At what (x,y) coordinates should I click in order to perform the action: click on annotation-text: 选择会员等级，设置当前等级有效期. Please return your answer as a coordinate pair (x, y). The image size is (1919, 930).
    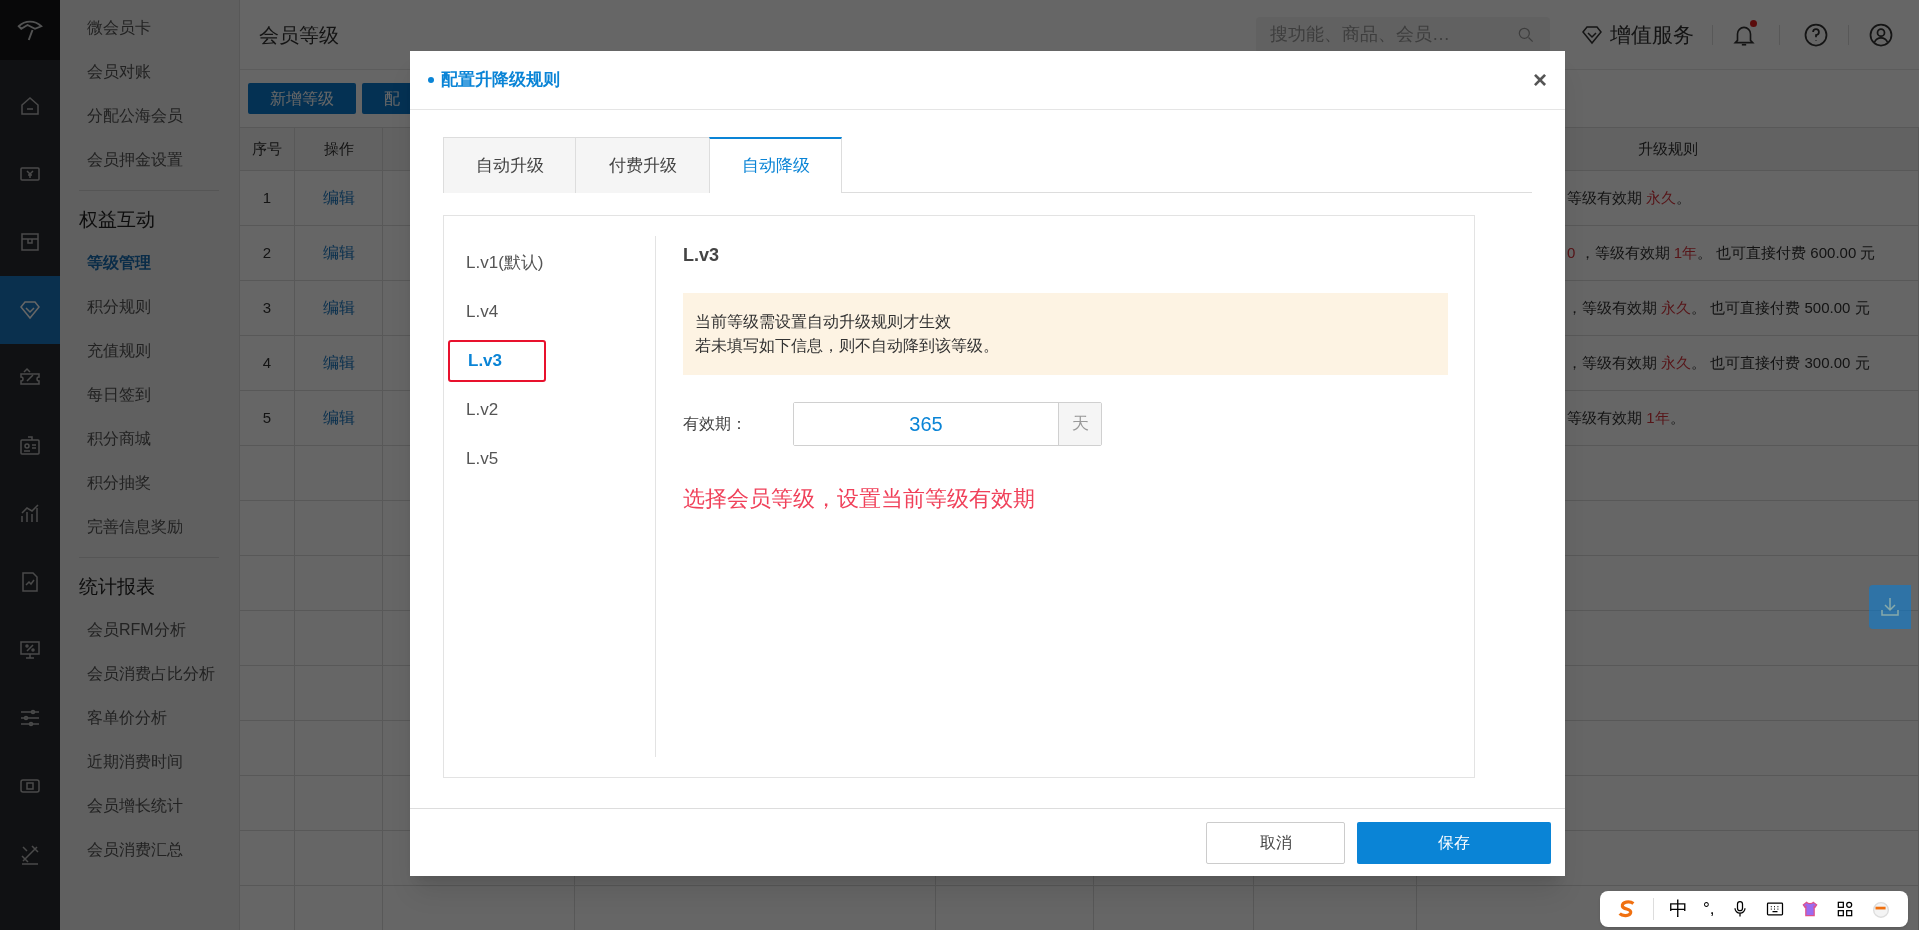
    Looking at the image, I should click on (859, 499).